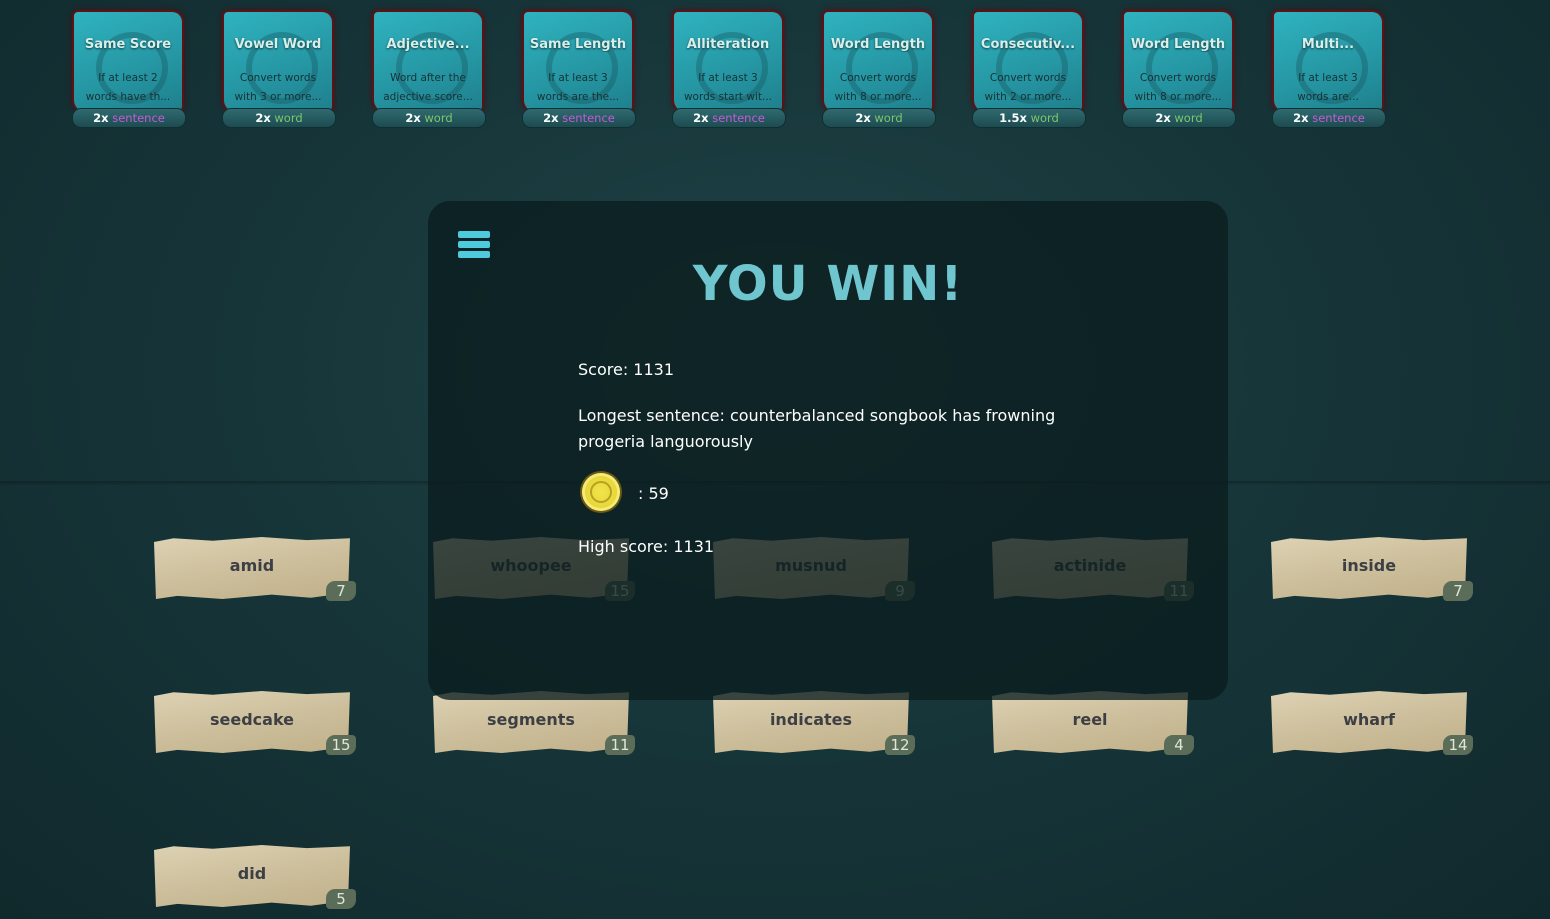 This screenshot has height=919, width=1550. I want to click on word-tile: indicates 12, so click(814, 723).